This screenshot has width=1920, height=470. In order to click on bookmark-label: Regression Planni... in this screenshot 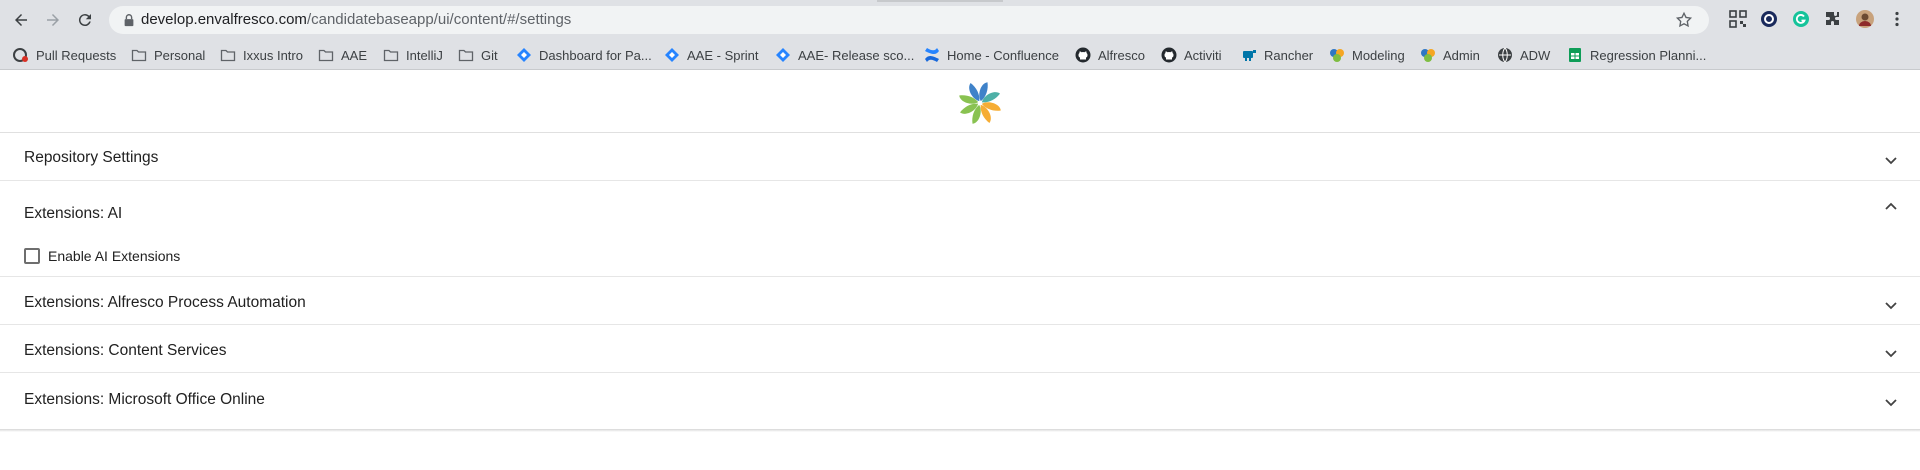, I will do `click(1648, 55)`.